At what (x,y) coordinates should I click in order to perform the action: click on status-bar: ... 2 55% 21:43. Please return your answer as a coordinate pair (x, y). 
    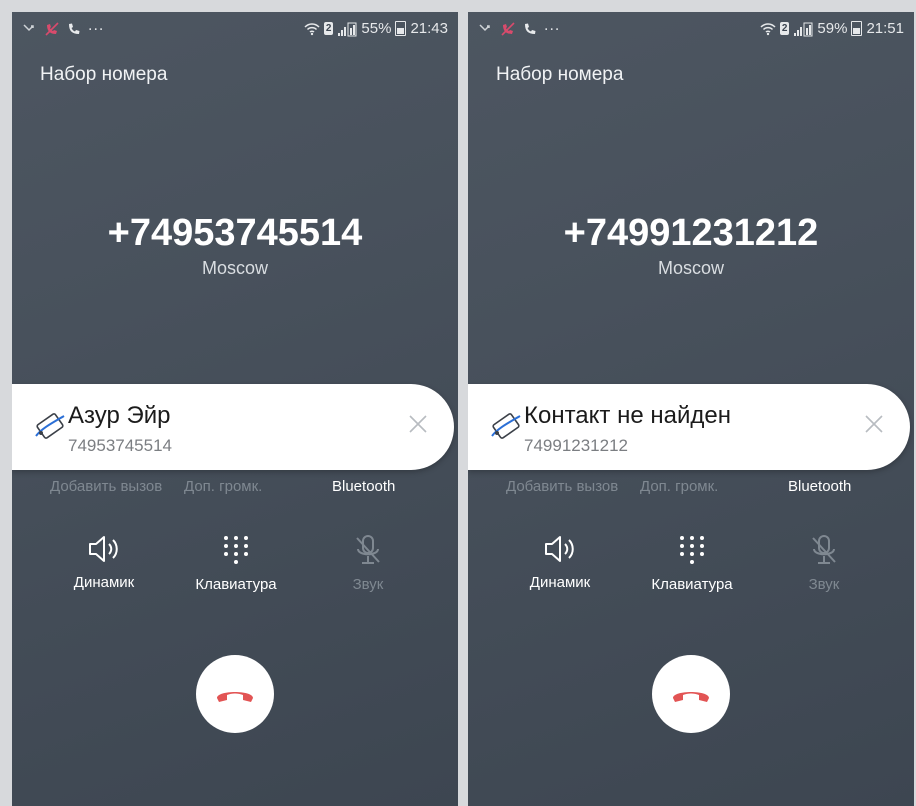
    Looking at the image, I should click on (235, 30).